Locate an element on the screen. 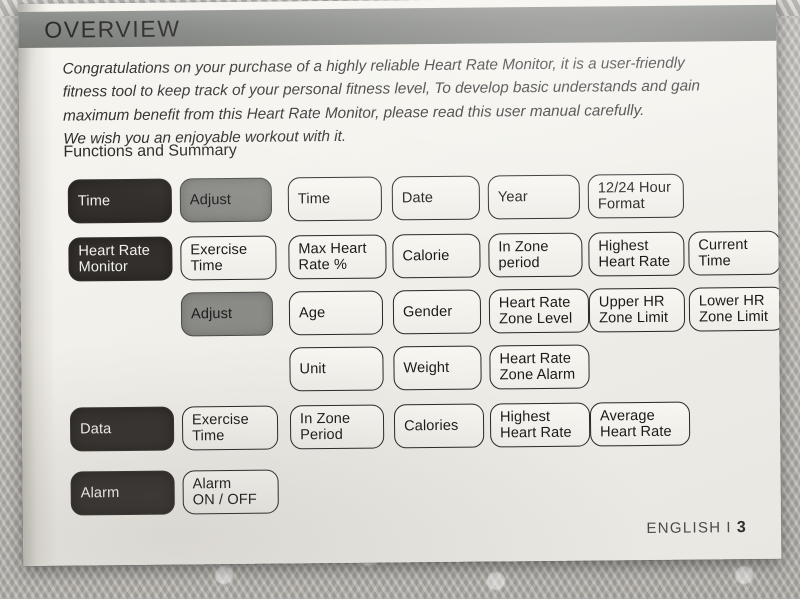  chart-node-time-1: Adjust is located at coordinates (226, 200).